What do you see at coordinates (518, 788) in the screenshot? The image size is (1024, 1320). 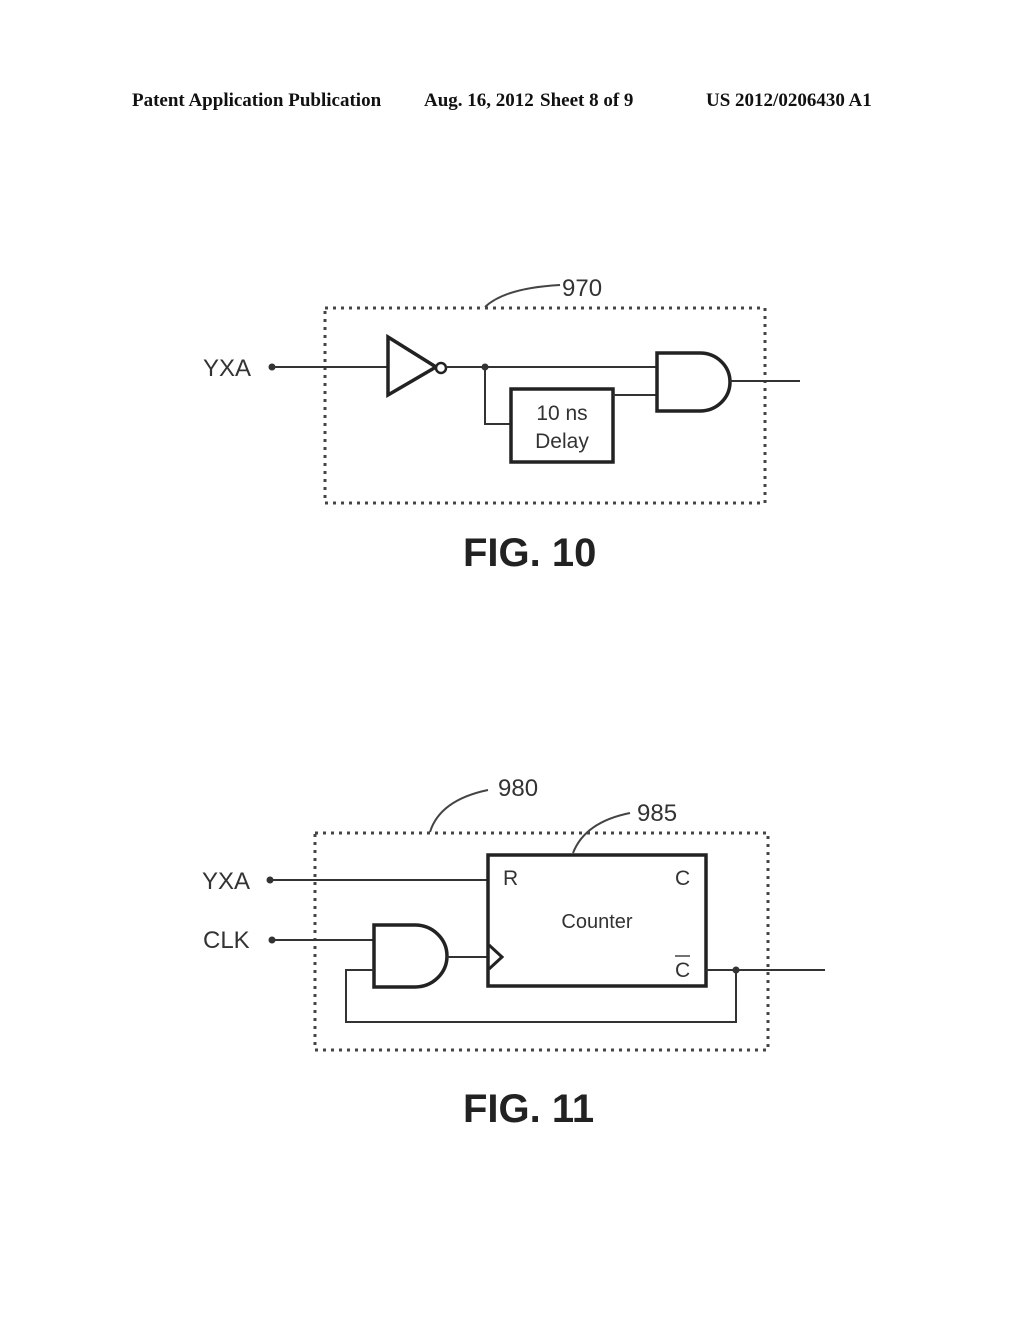 I see `fig11-ref-980: 980` at bounding box center [518, 788].